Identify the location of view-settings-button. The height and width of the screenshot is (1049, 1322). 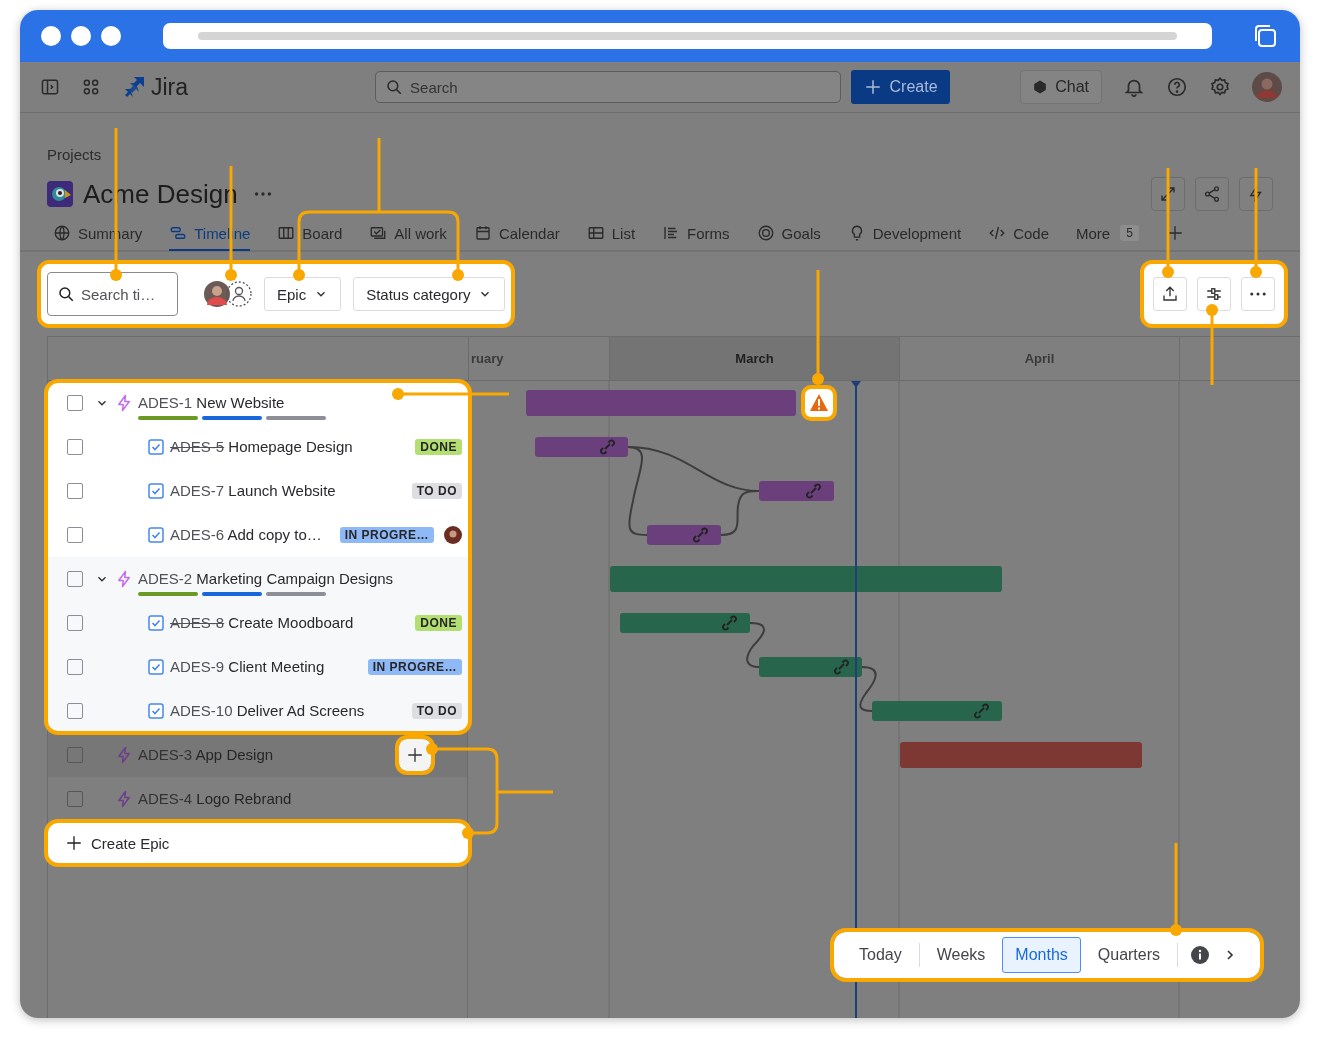
(1214, 294).